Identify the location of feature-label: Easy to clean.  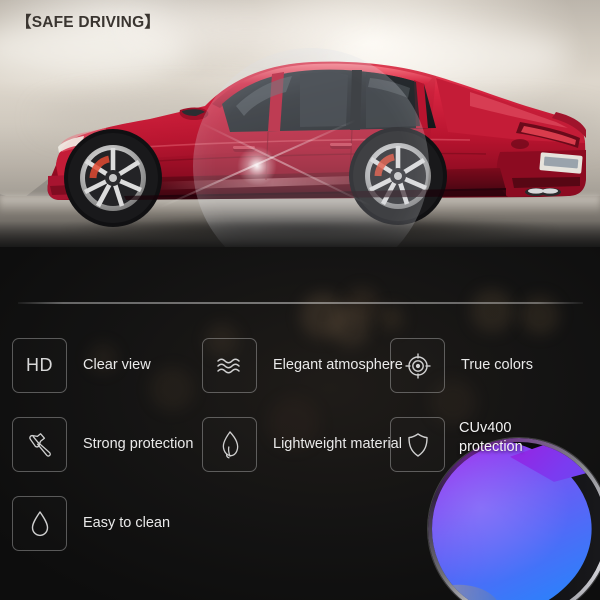
(127, 523).